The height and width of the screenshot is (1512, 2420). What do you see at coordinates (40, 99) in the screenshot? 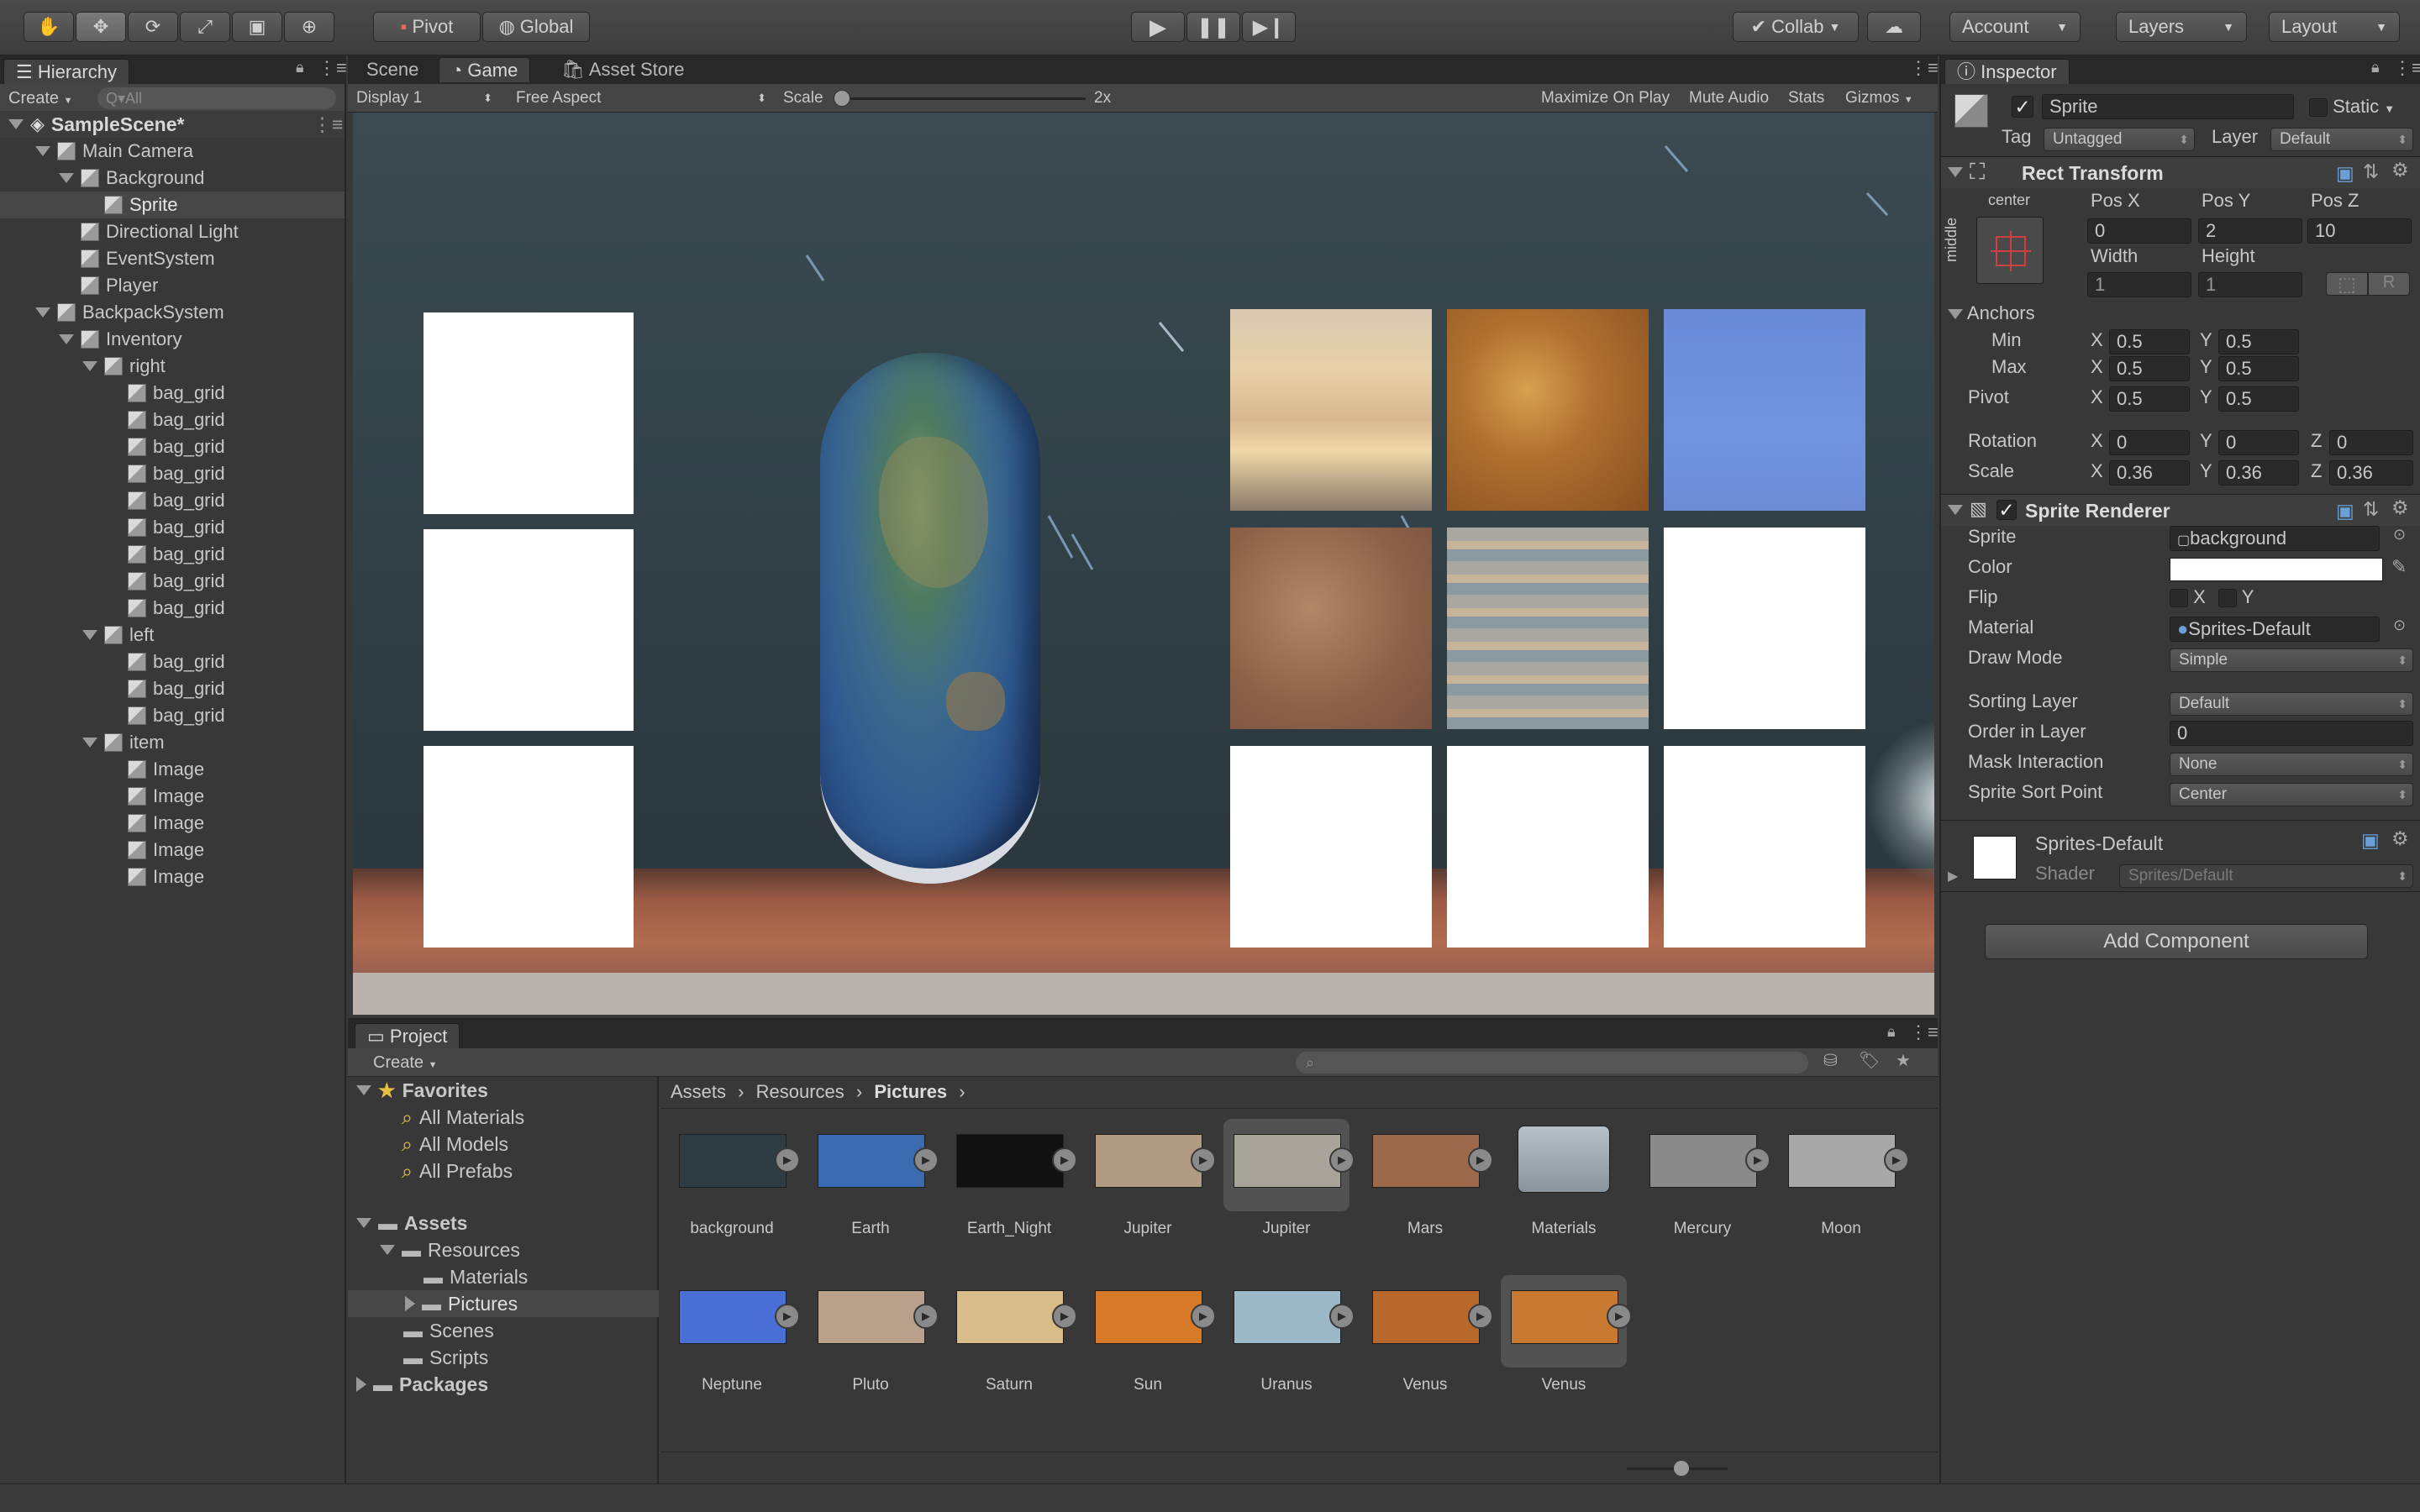
I see `create-dropdown: Create ▼` at bounding box center [40, 99].